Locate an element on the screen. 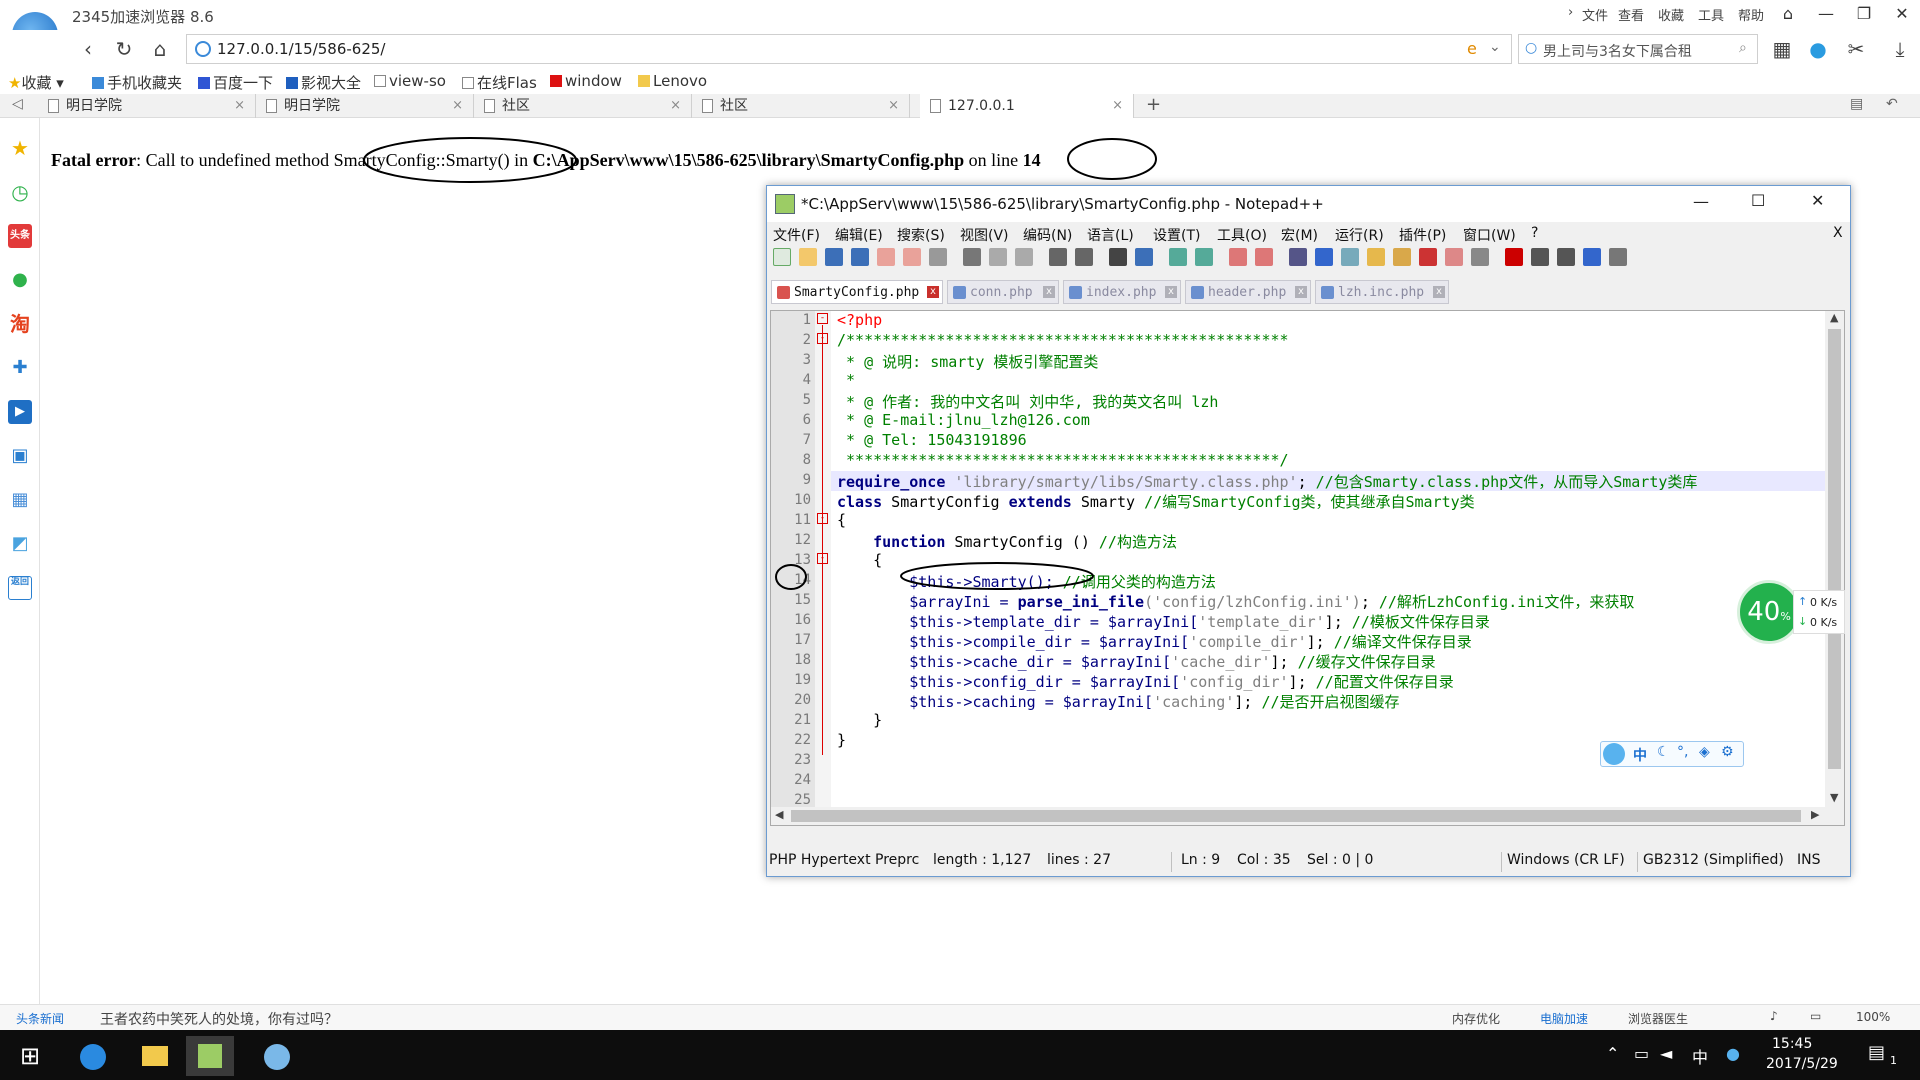  news-headline: 王者农药中笑死人的处境，你有过吗？ is located at coordinates (219, 1019).